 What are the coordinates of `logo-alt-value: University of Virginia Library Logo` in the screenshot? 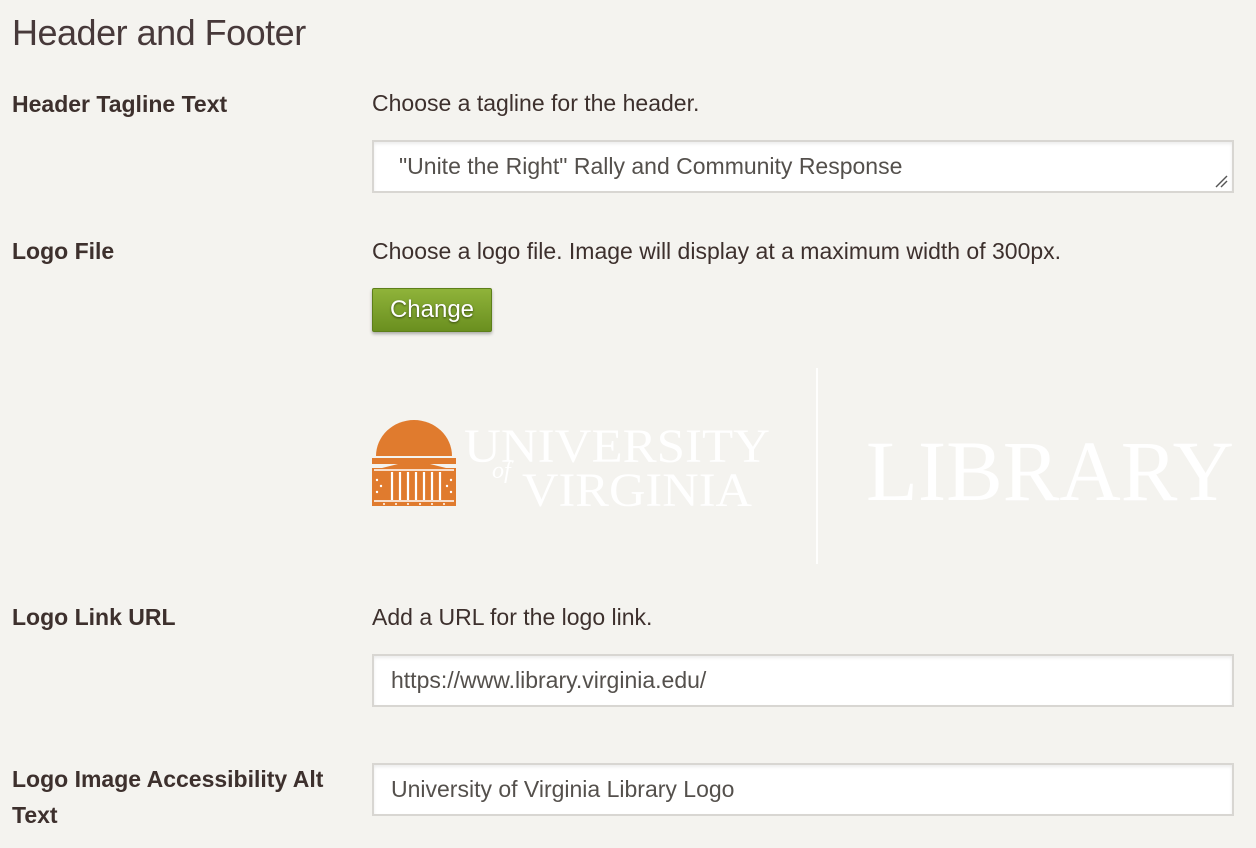 It's located at (563, 789).